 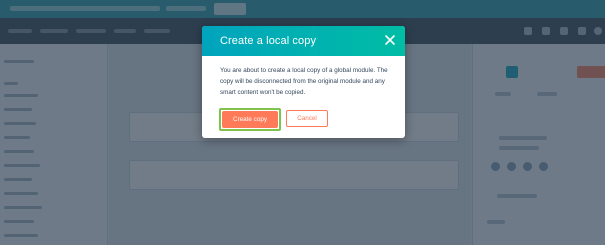 I want to click on close-icon, so click(x=390, y=40).